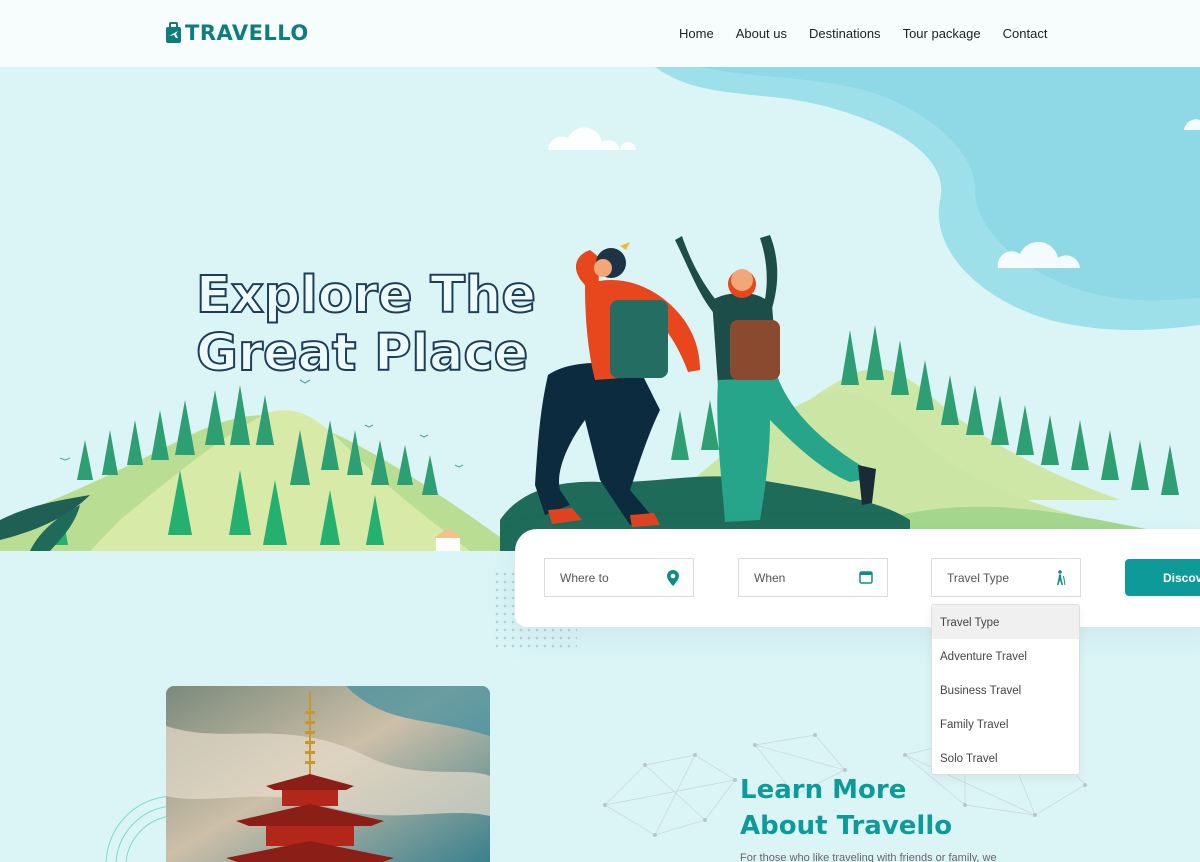  What do you see at coordinates (1005, 622) in the screenshot?
I see `dropdown-option-travel-type: Travel Type` at bounding box center [1005, 622].